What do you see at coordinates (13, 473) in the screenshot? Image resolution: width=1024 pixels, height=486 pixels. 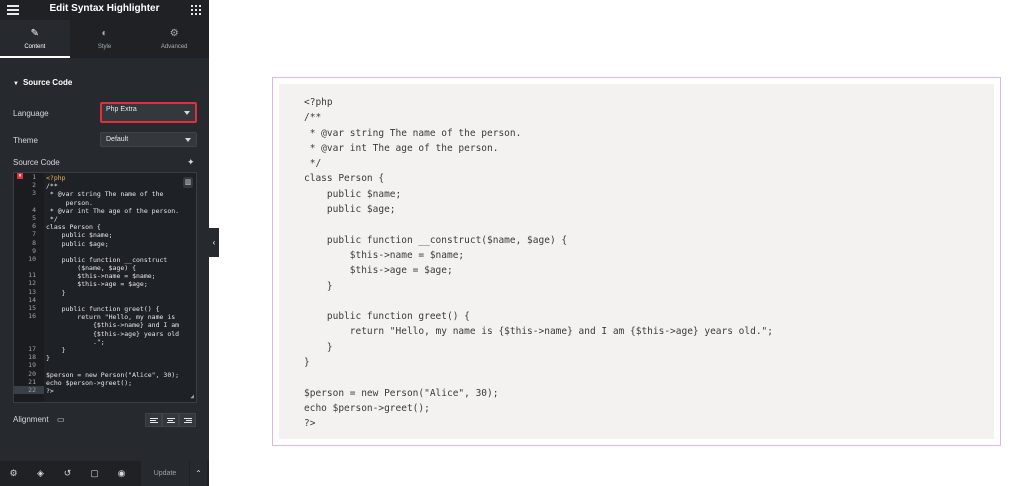 I see `settings-gear-icon: ⚙` at bounding box center [13, 473].